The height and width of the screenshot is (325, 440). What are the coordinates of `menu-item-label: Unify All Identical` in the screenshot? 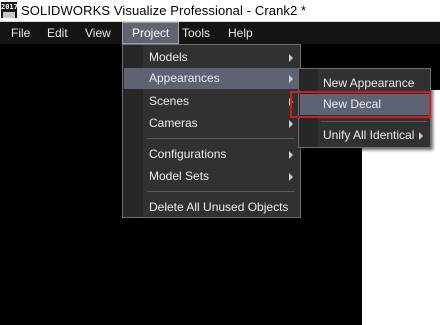 It's located at (369, 135).